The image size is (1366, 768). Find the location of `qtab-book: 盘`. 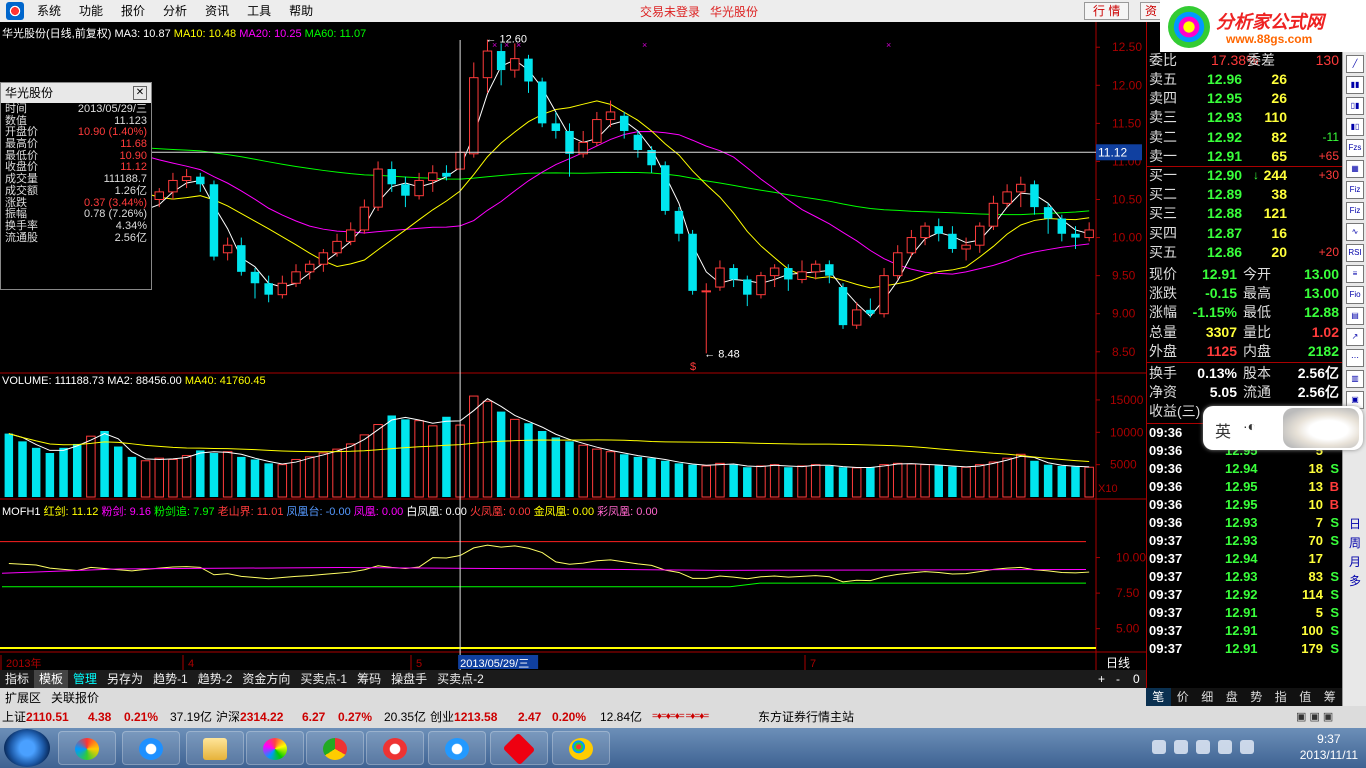

qtab-book: 盘 is located at coordinates (1232, 697).